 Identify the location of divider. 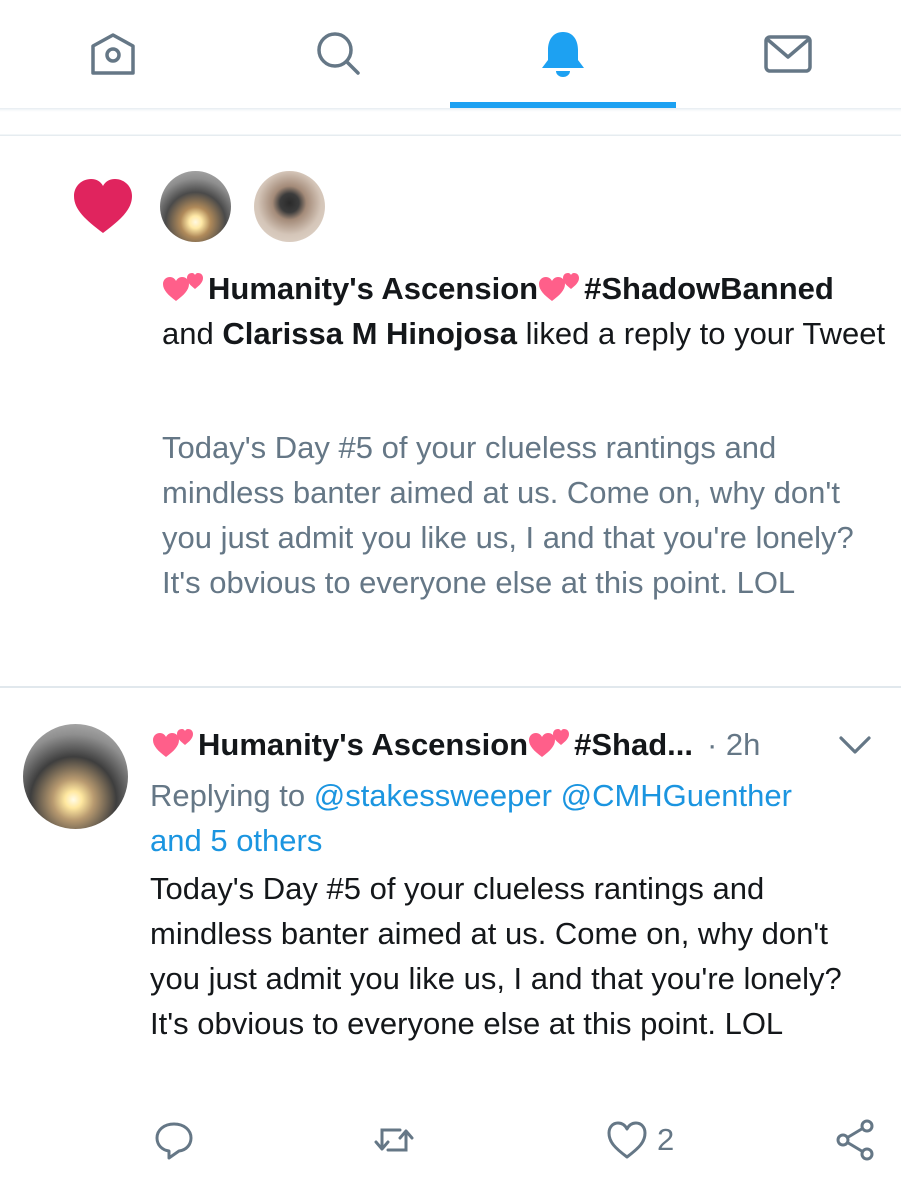
(450, 687).